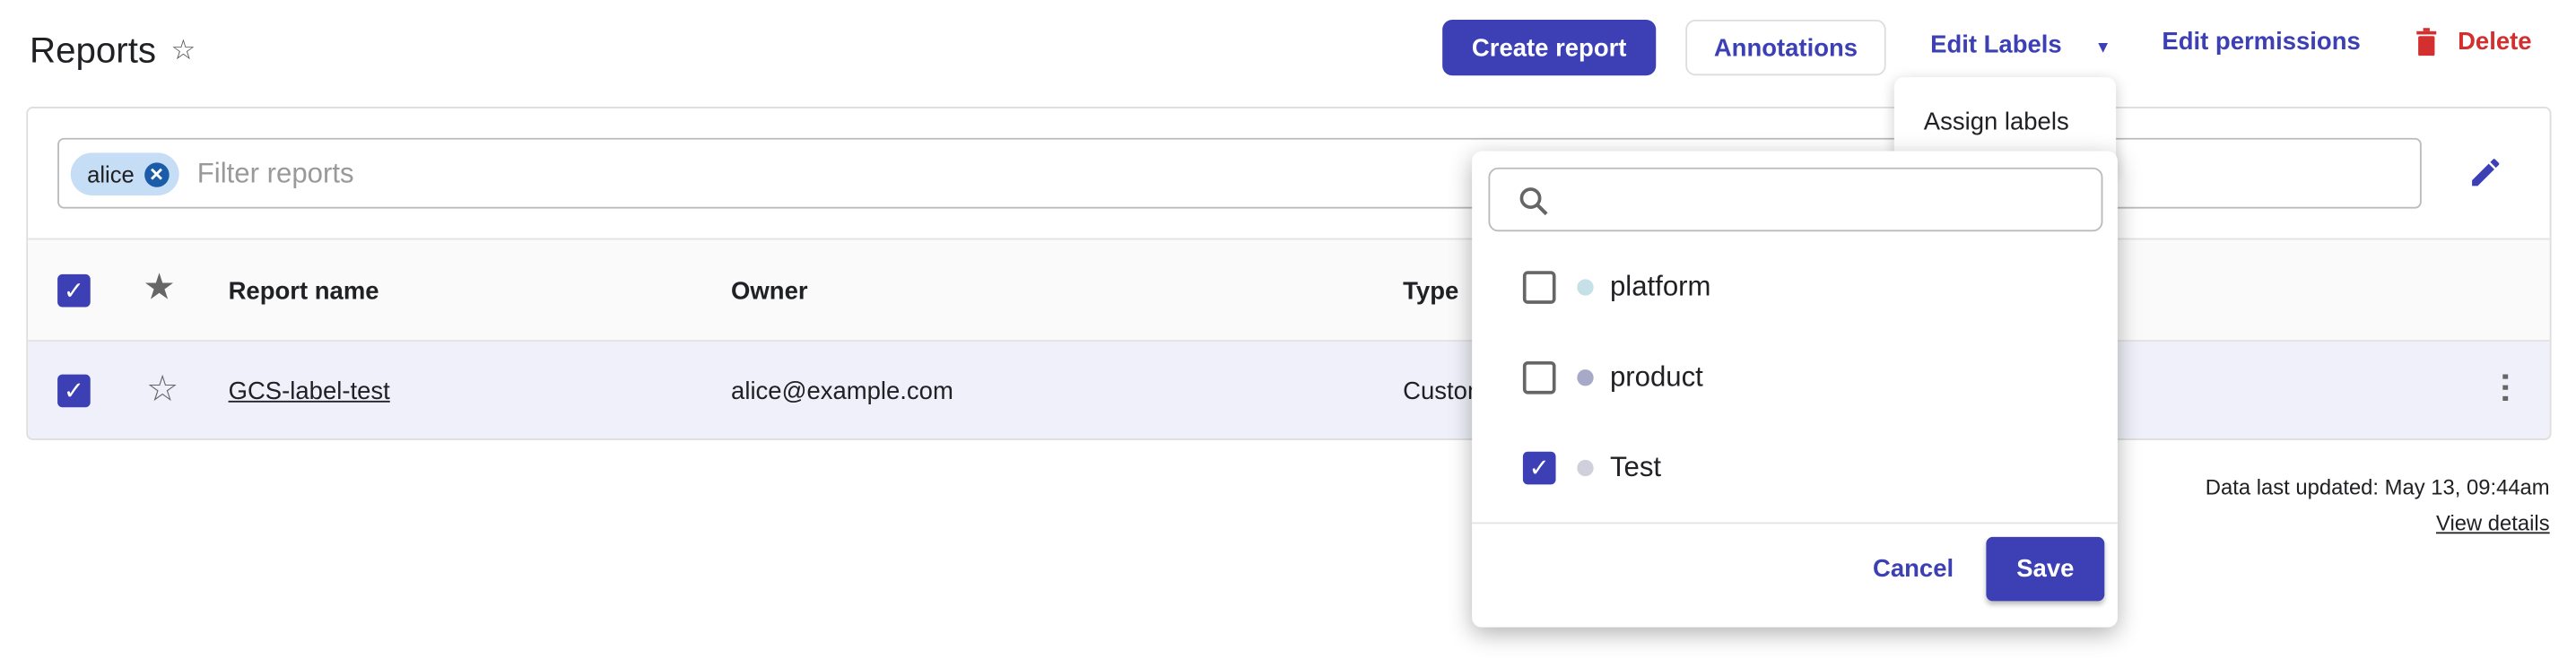 The image size is (2576, 659). Describe the element at coordinates (2485, 172) in the screenshot. I see `pencil-icon` at that location.